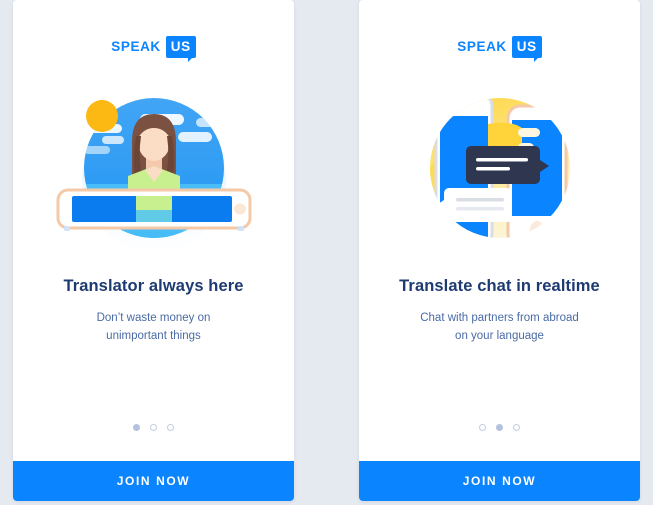  What do you see at coordinates (153, 335) in the screenshot?
I see `card-subtitle-line-2: unimportant things` at bounding box center [153, 335].